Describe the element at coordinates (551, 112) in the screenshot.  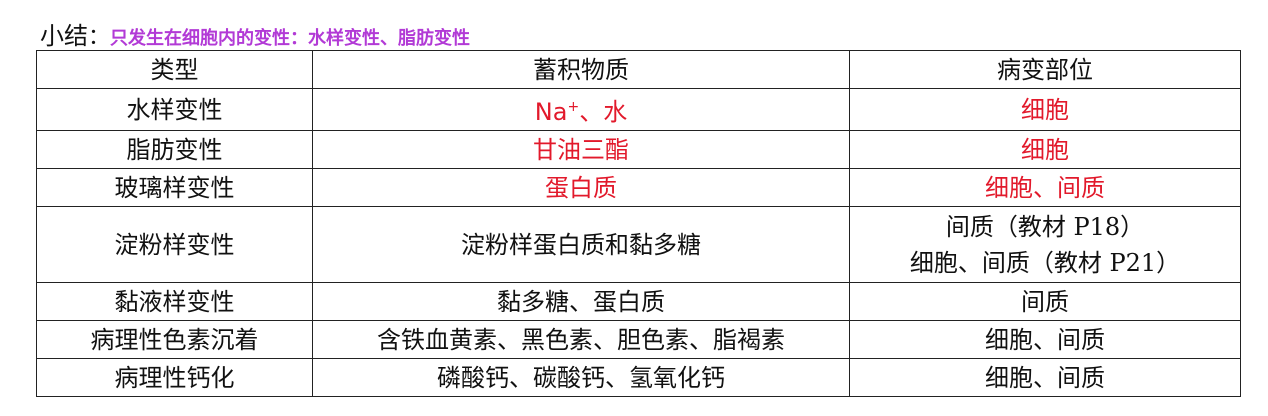
I see `substance-base: Na` at that location.